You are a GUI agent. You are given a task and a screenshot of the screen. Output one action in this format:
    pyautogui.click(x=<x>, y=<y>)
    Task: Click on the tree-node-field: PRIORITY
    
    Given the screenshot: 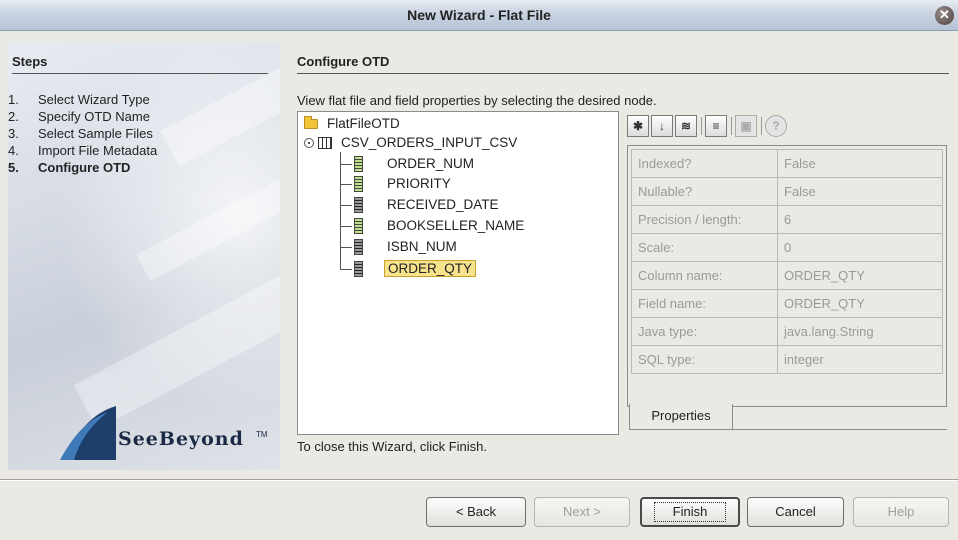 What is the action you would take?
    pyautogui.click(x=419, y=184)
    